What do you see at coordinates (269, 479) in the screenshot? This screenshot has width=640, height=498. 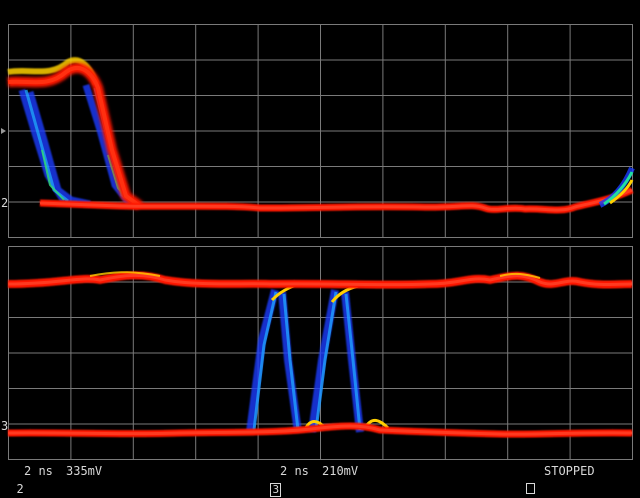 I see `ch3-readout: 3` at bounding box center [269, 479].